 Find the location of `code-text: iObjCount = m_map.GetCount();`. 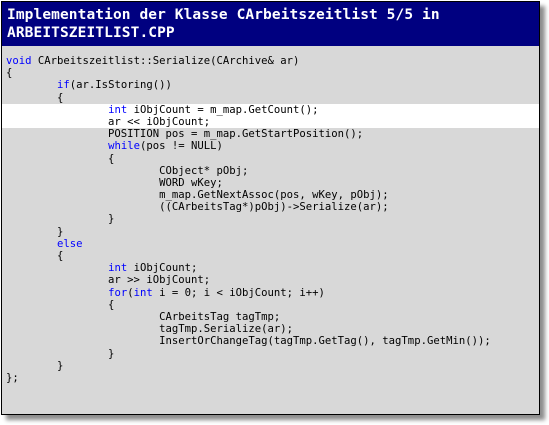

code-text: iObjCount = m_map.GetCount(); is located at coordinates (223, 109).